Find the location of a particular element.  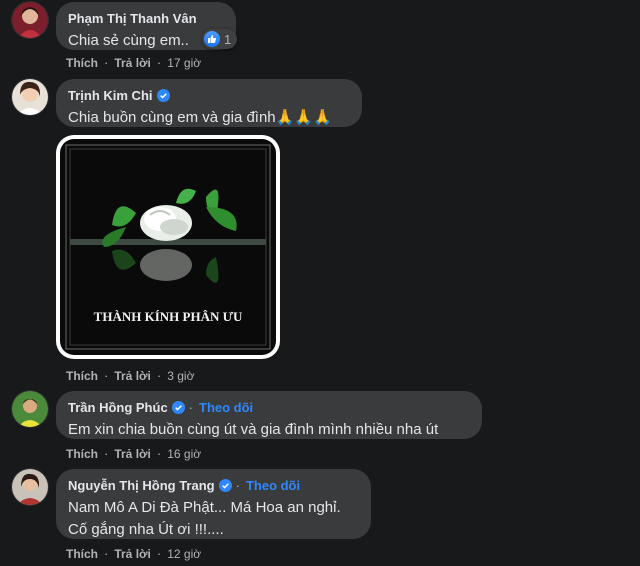

comment-image: THÀNH KÍNH PHÂN ƯU is located at coordinates (168, 247).